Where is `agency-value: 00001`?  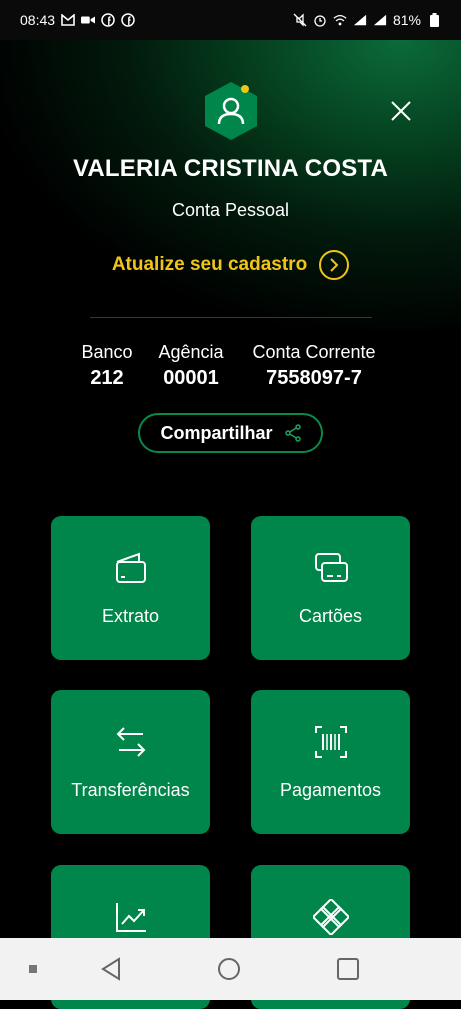 agency-value: 00001 is located at coordinates (191, 378).